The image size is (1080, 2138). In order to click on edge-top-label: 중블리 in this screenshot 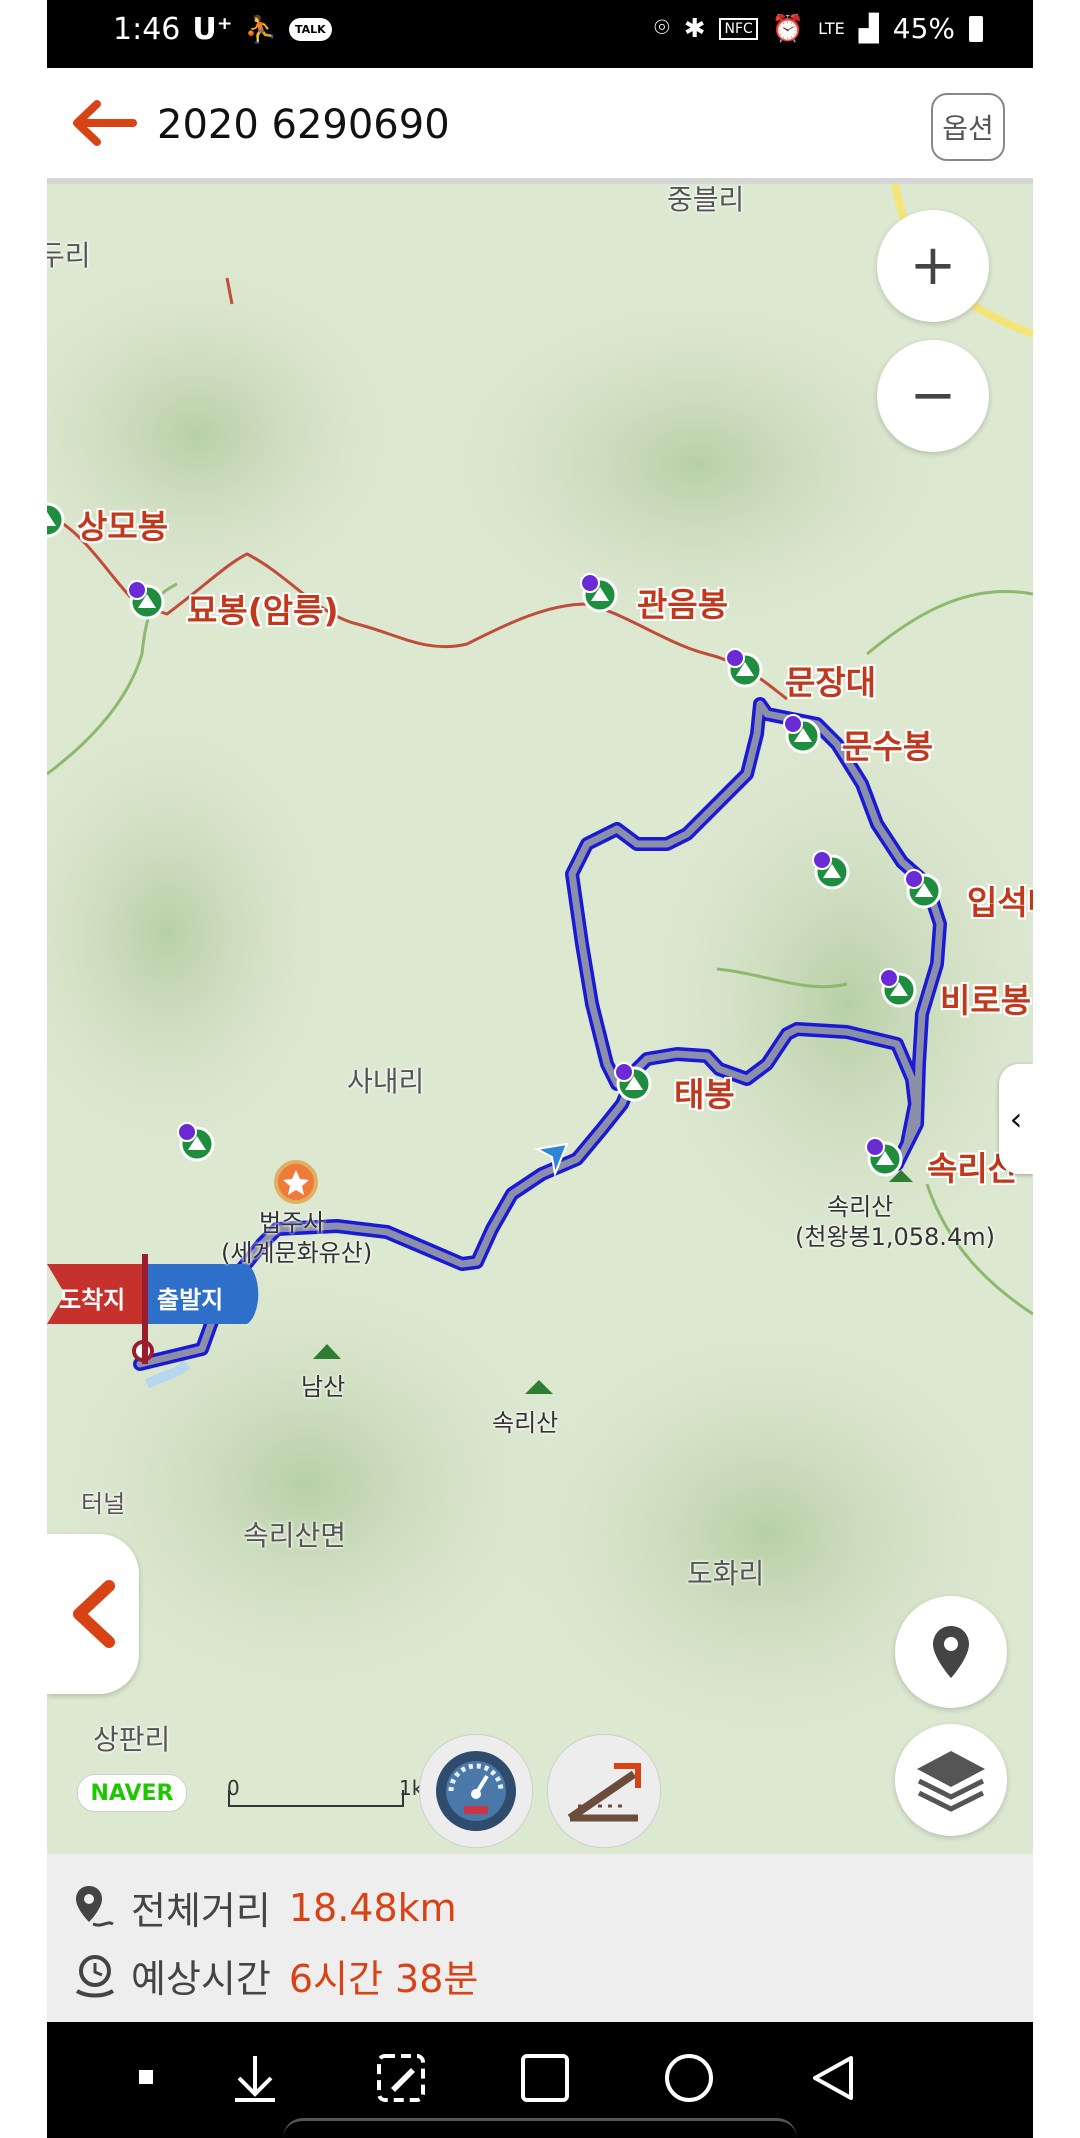, I will do `click(706, 200)`.